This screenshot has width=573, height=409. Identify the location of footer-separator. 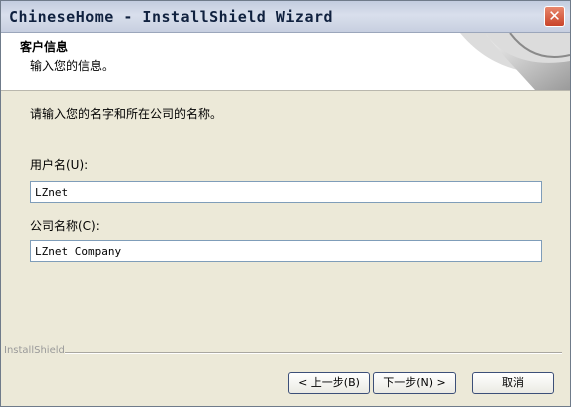
(313, 353).